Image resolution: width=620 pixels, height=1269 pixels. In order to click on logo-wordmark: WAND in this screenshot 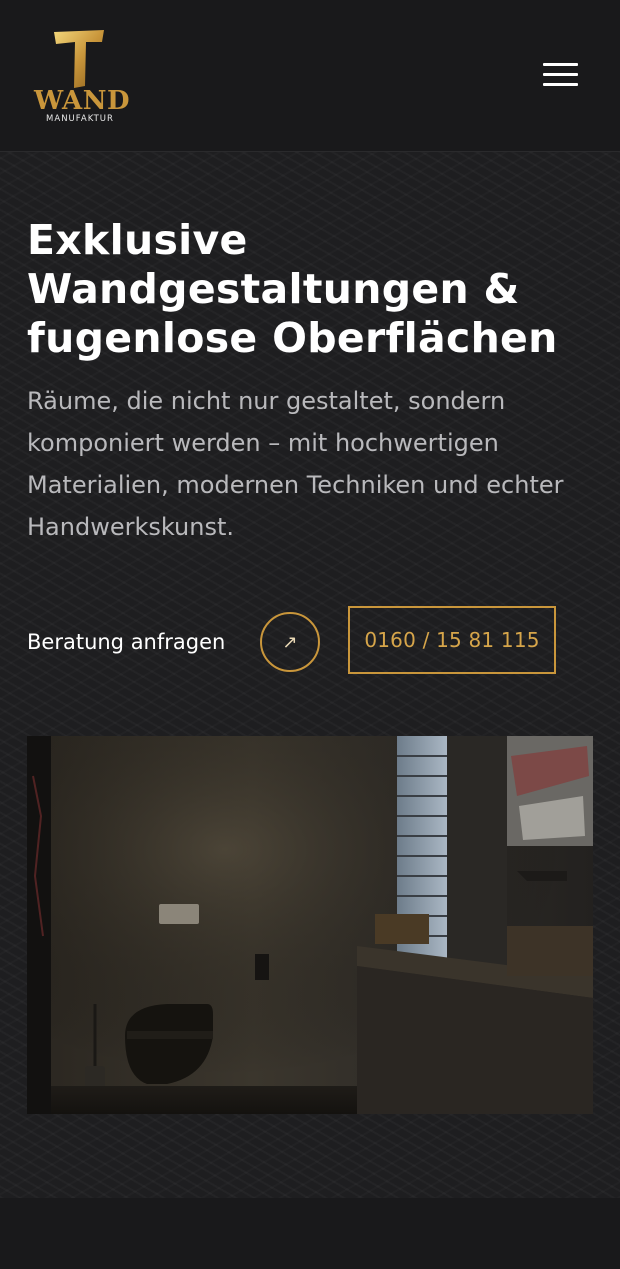, I will do `click(82, 101)`.